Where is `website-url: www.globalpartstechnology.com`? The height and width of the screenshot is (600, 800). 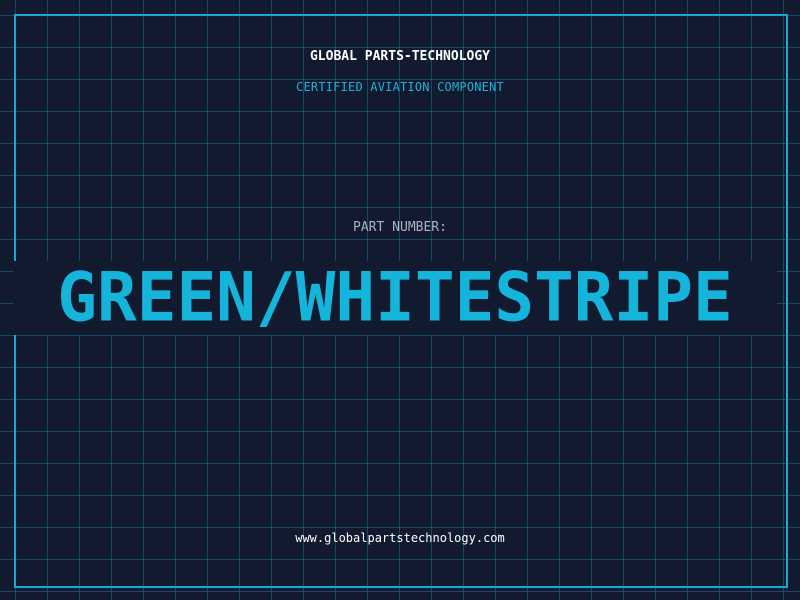 website-url: www.globalpartstechnology.com is located at coordinates (400, 538).